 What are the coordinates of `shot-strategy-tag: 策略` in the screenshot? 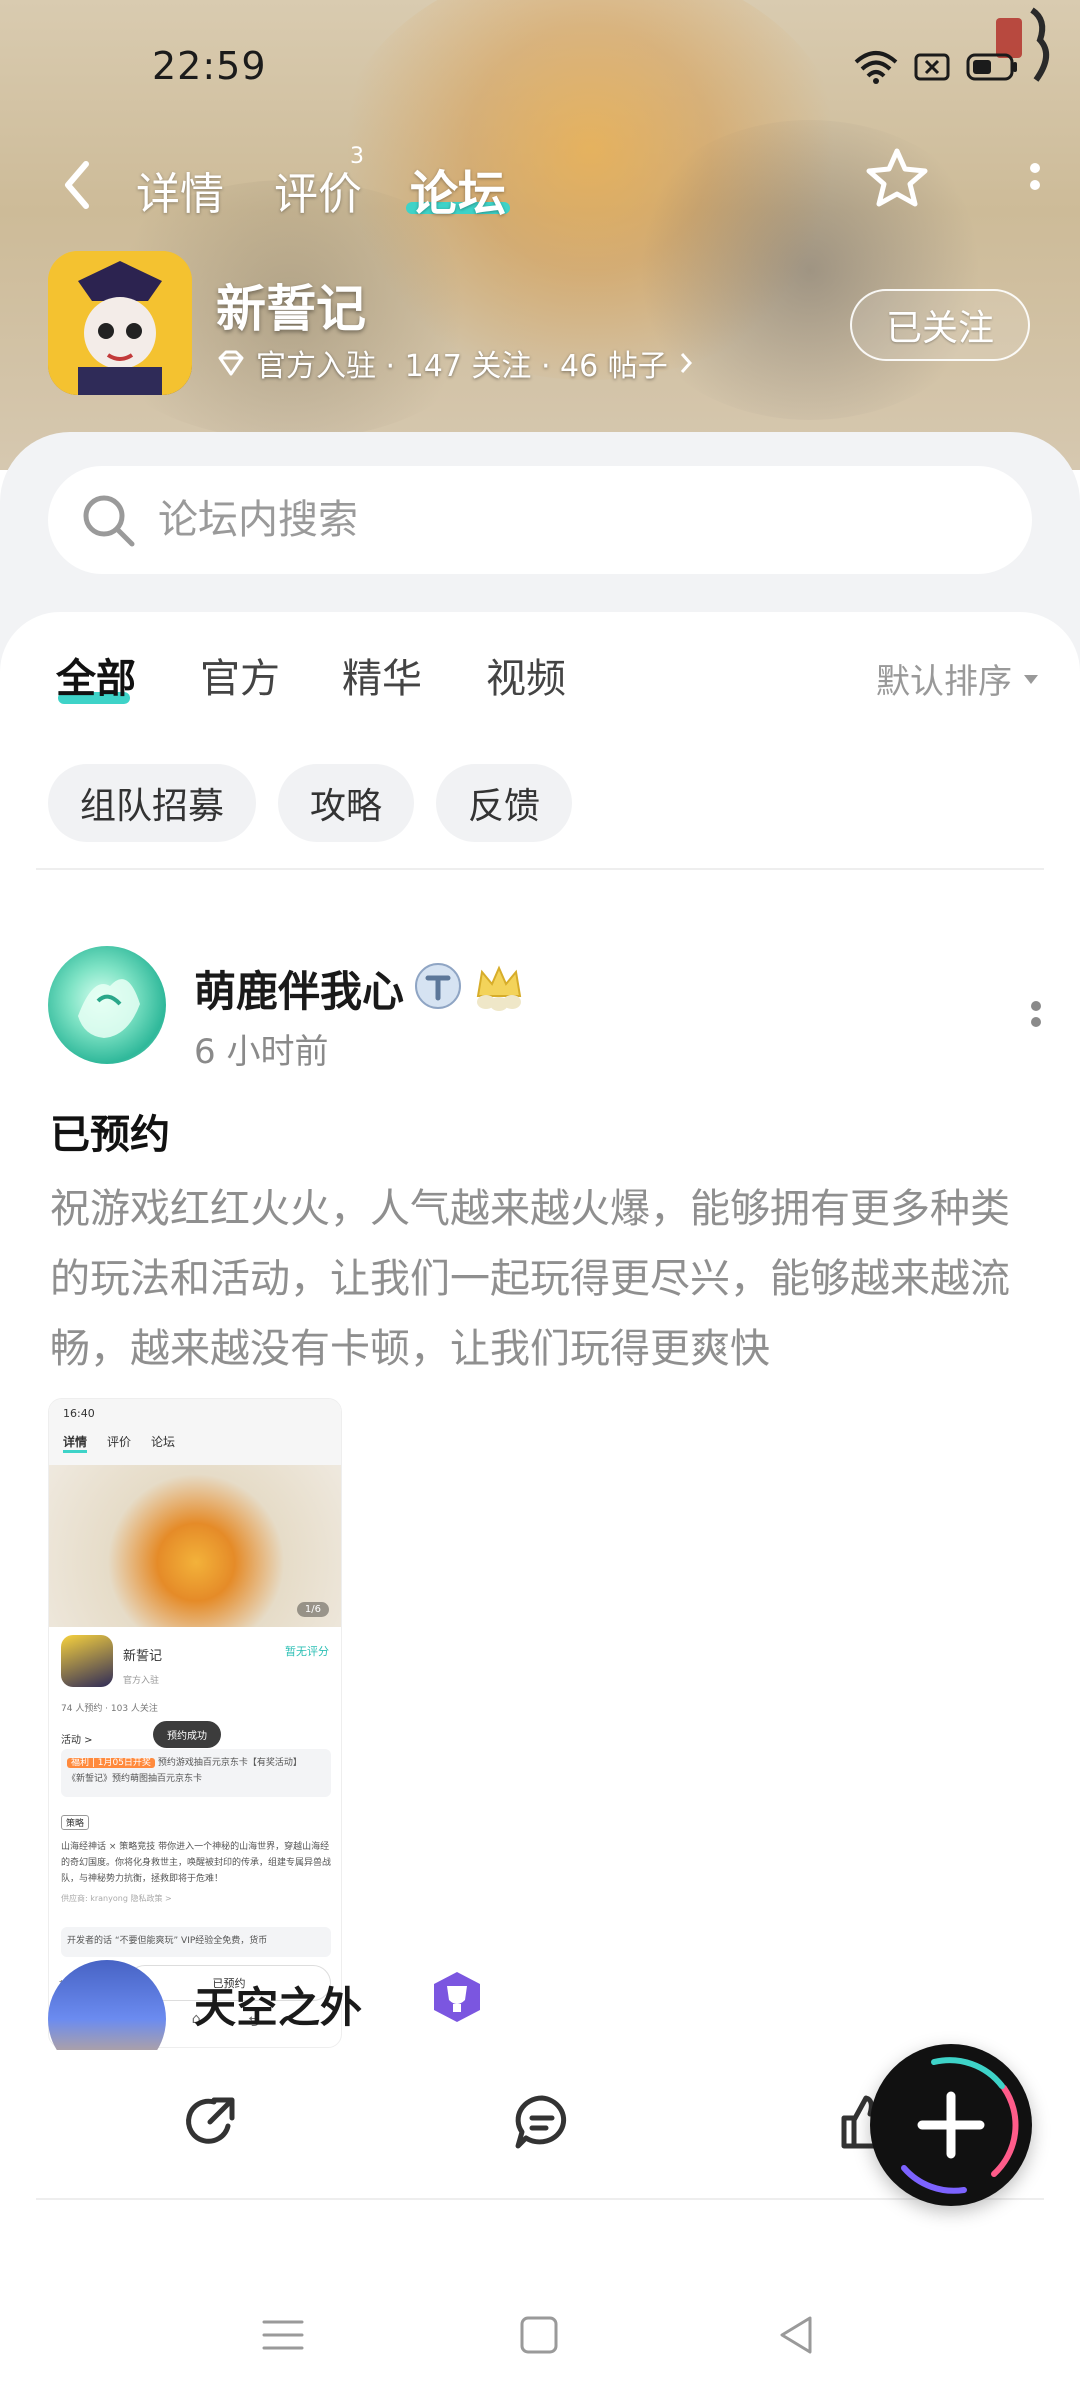 It's located at (75, 1822).